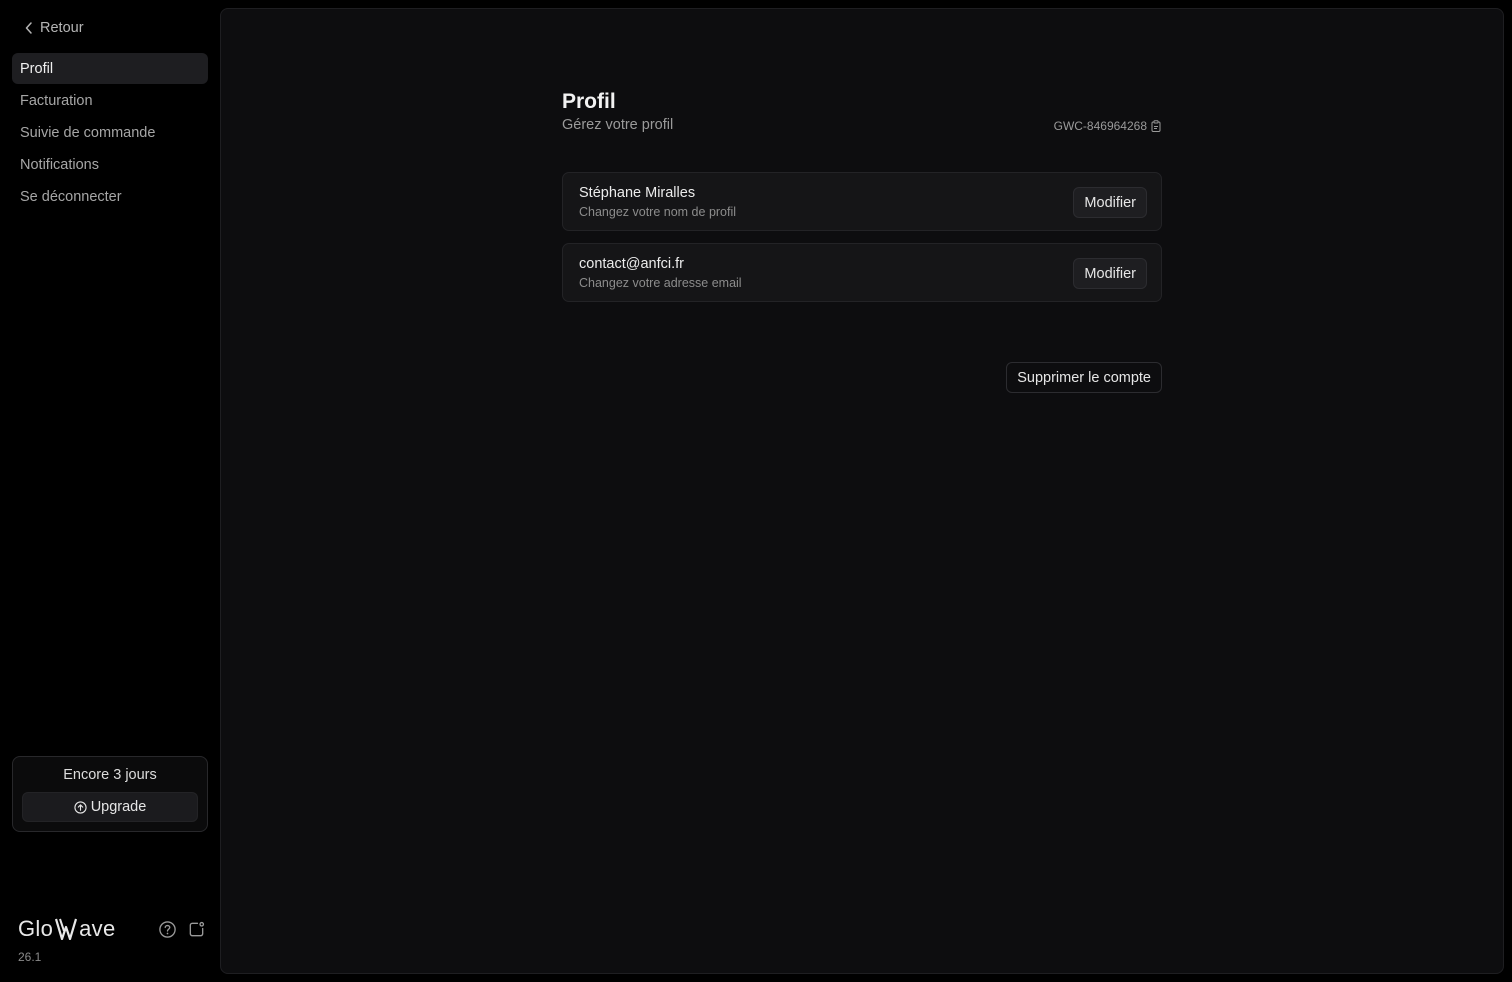 Image resolution: width=1512 pixels, height=982 pixels. I want to click on sidebar-item-label: Suivie de commande, so click(88, 132).